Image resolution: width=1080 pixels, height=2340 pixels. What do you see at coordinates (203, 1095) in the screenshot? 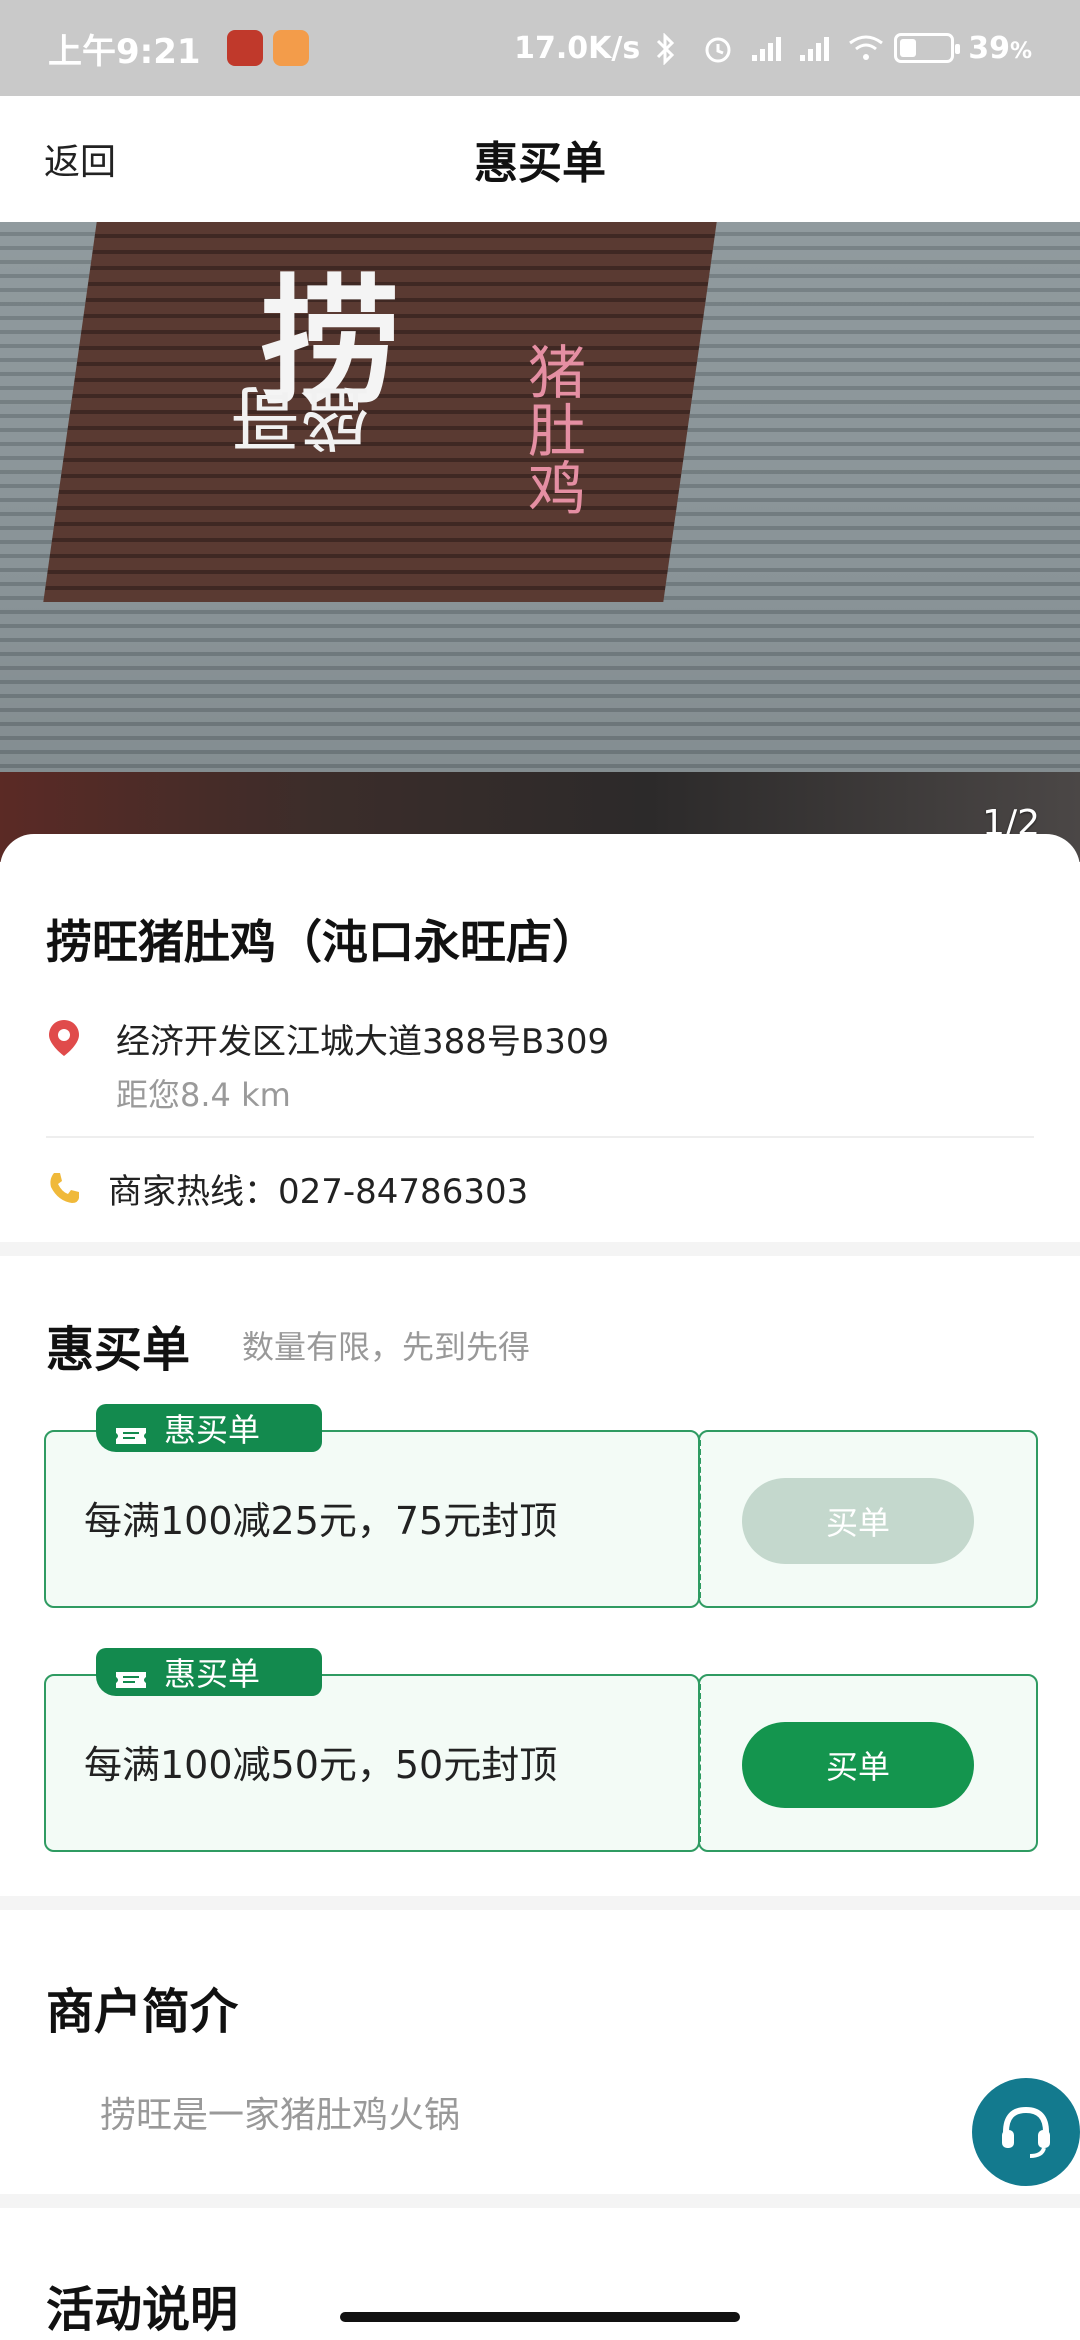
I see `store-distance: 距您8.4 km` at bounding box center [203, 1095].